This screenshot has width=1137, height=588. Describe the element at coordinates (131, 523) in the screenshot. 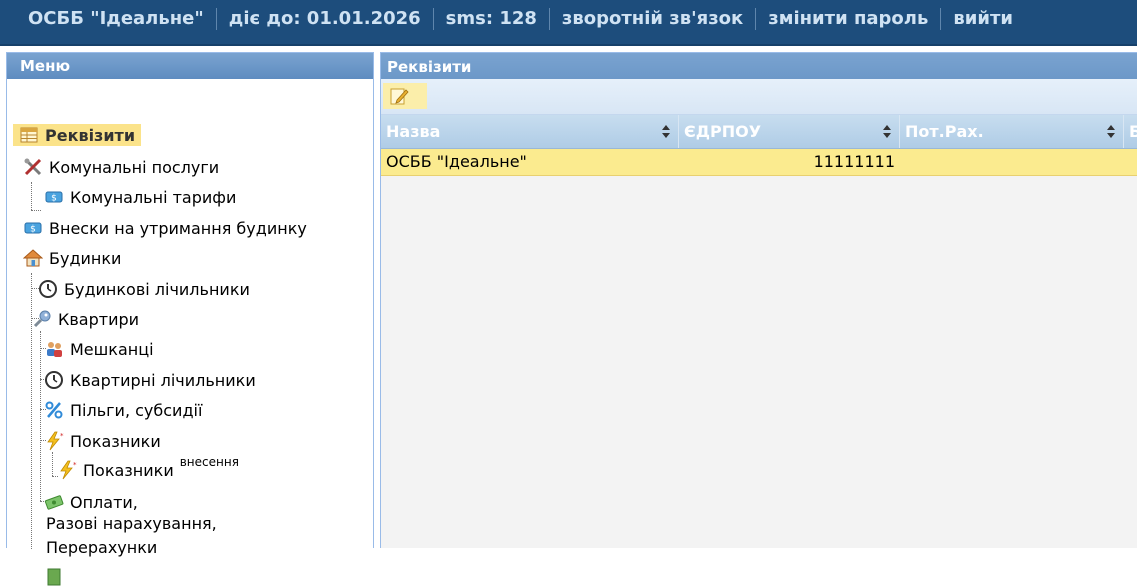

I see `menu-item-payments-line2: Разові нарахування,` at that location.